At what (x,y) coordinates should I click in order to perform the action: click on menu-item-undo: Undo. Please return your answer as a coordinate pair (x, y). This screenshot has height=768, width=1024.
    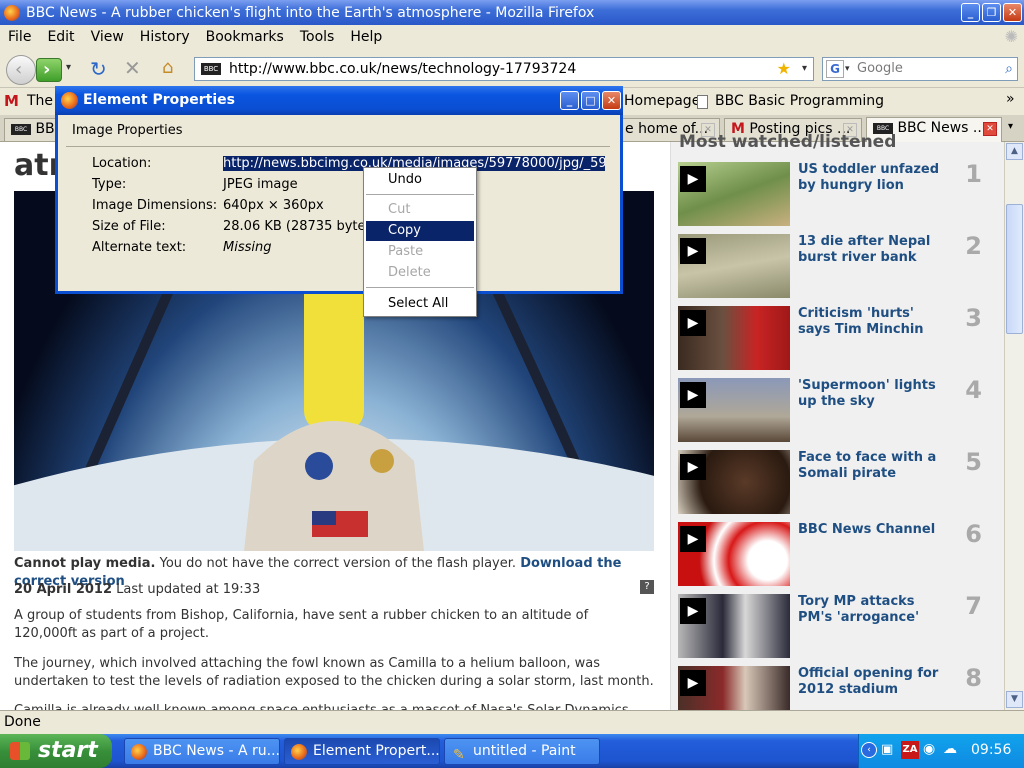
    Looking at the image, I should click on (420, 180).